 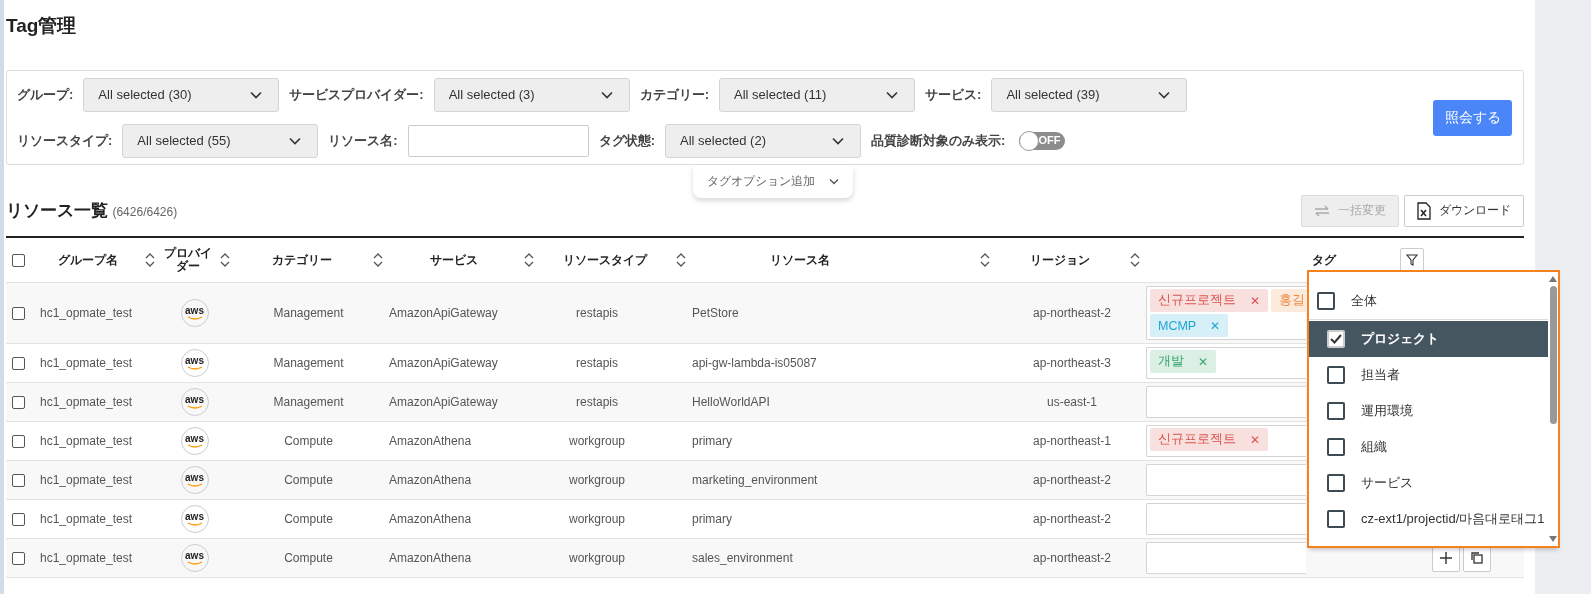 What do you see at coordinates (755, 480) in the screenshot?
I see `table-cell: marketing_environment` at bounding box center [755, 480].